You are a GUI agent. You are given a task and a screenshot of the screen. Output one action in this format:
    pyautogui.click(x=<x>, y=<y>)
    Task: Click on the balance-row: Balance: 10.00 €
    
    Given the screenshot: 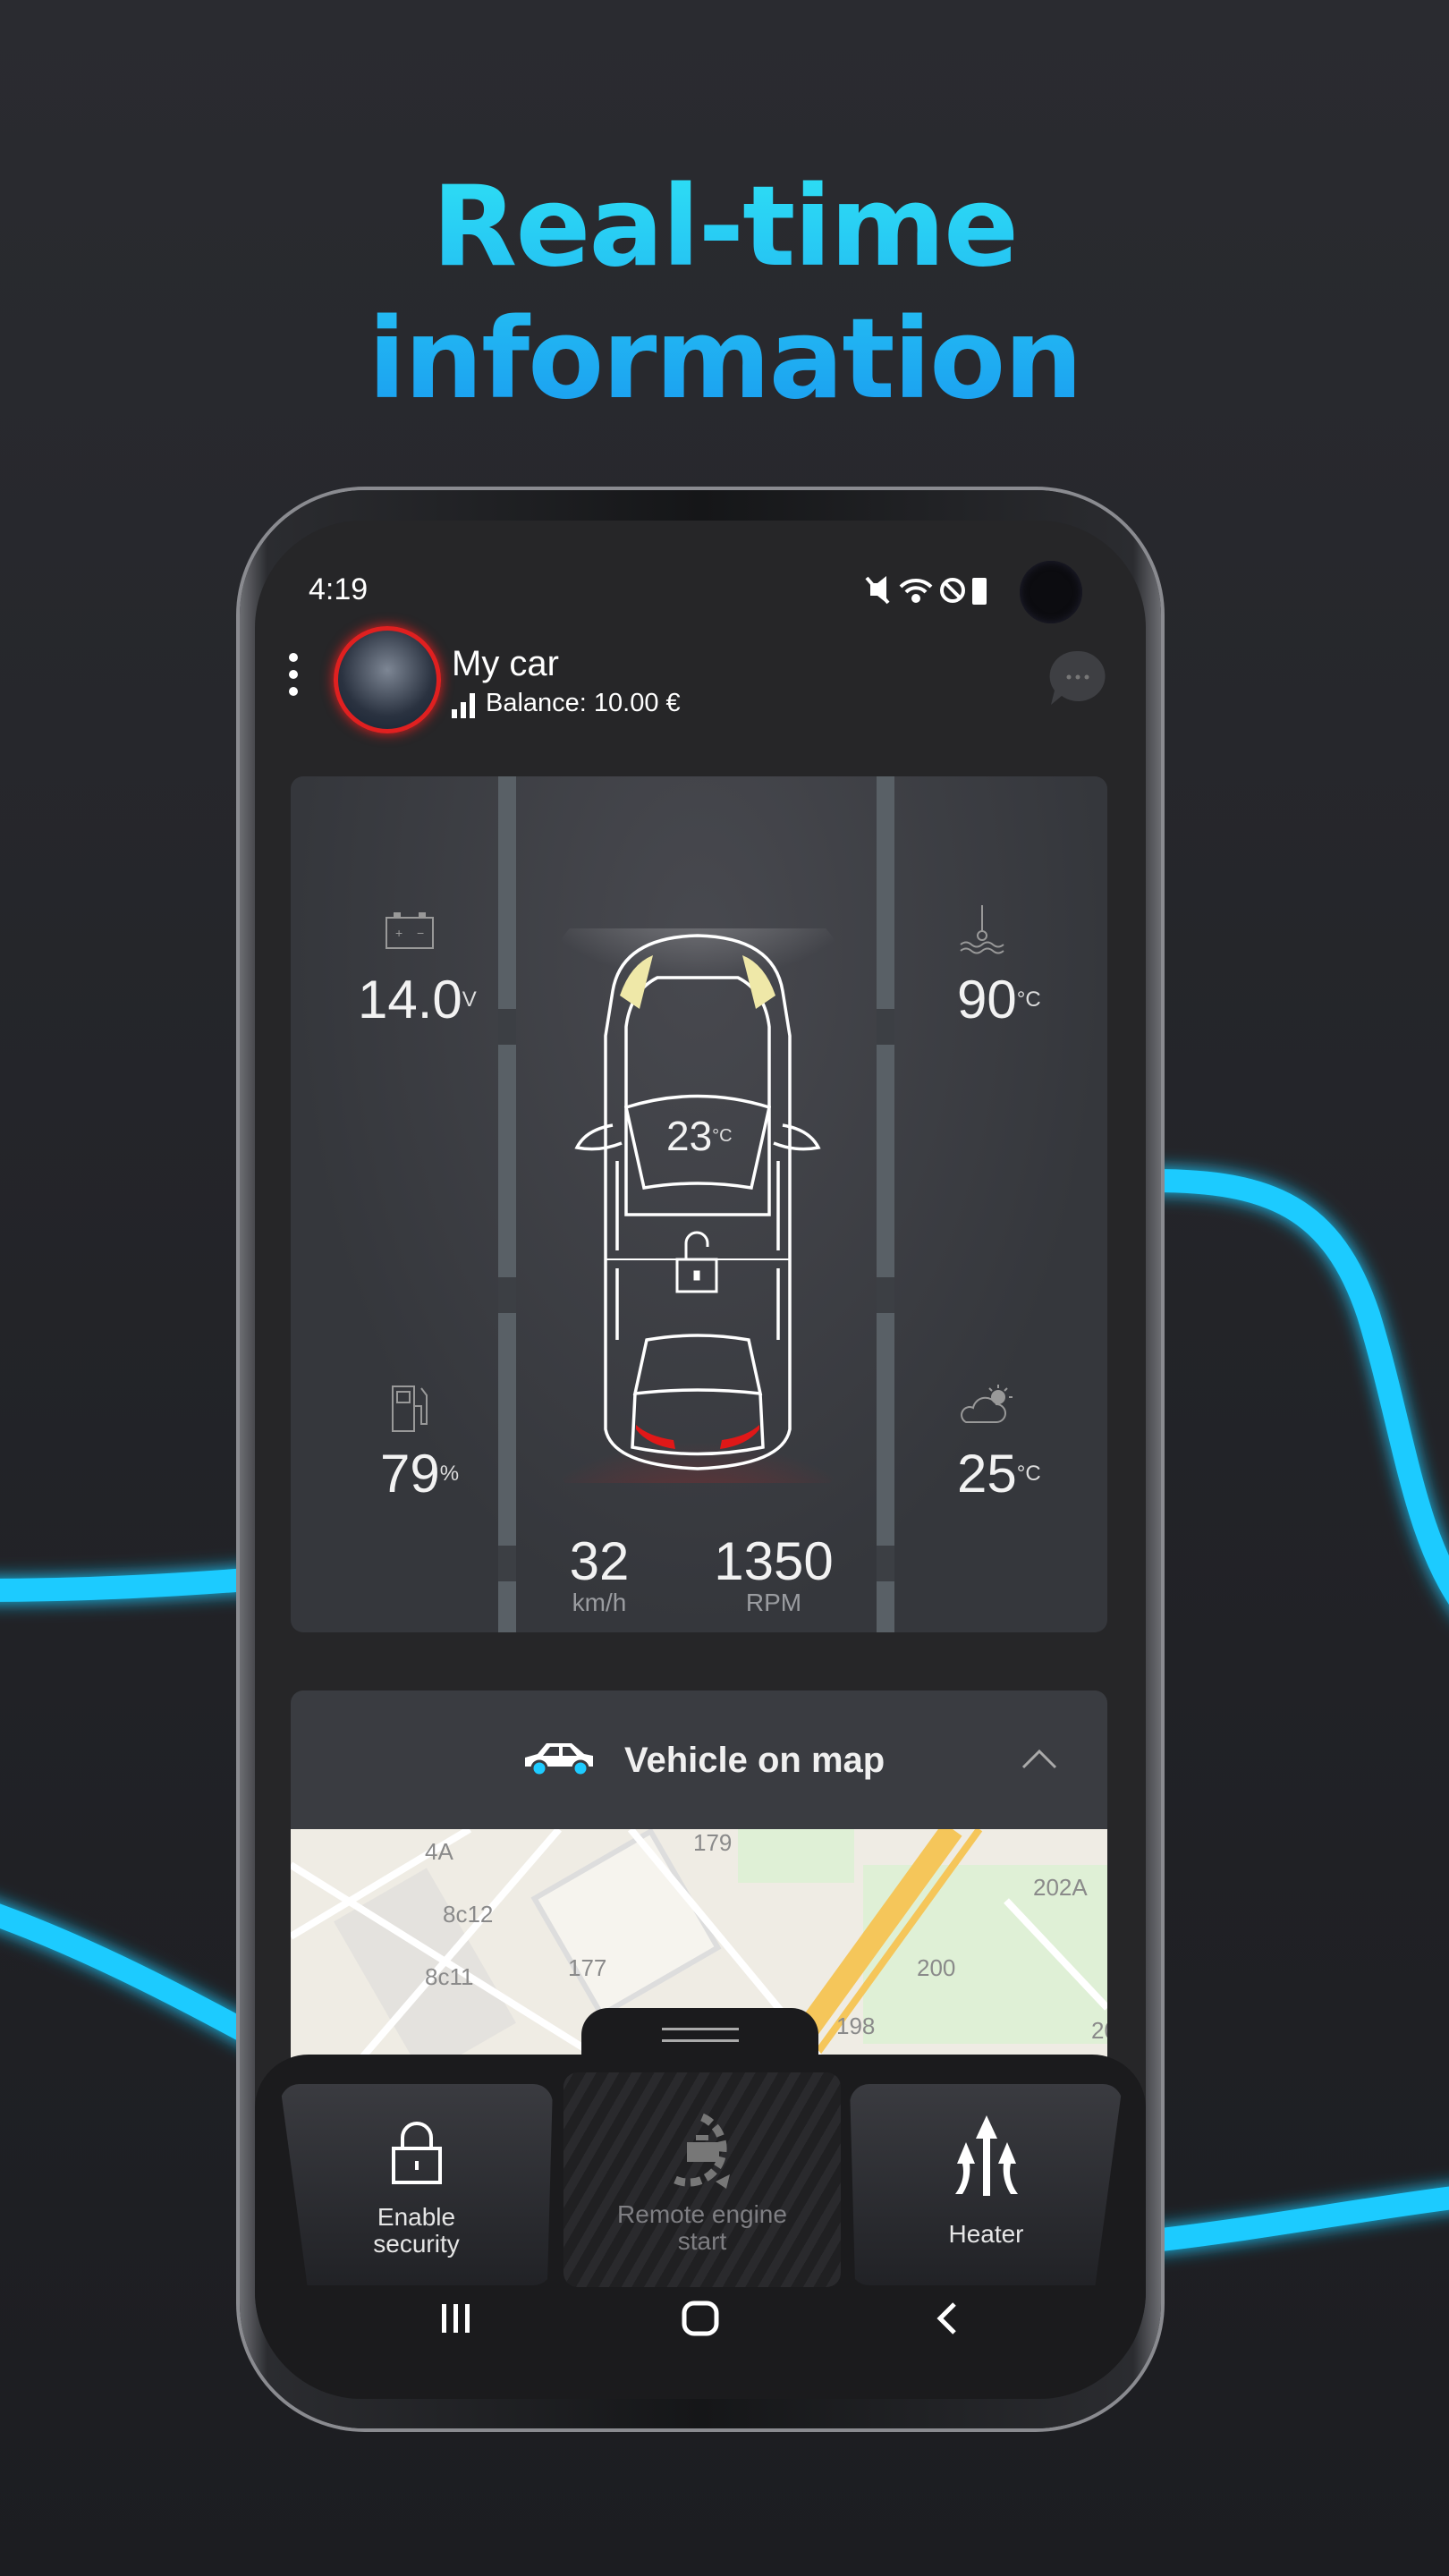 What is the action you would take?
    pyautogui.click(x=566, y=703)
    